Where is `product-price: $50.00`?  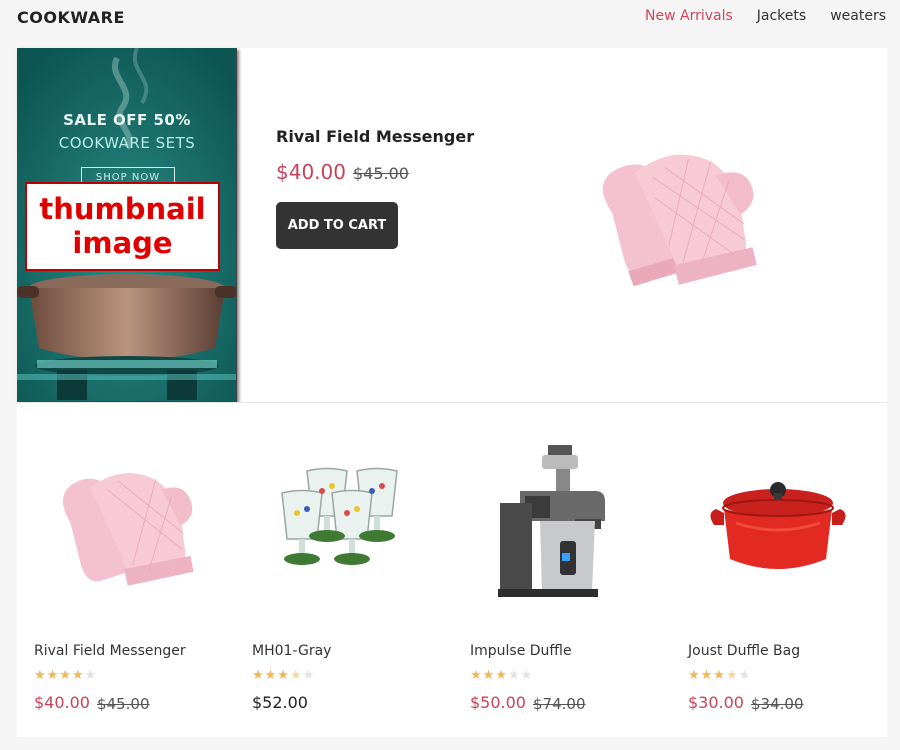
product-price: $50.00 is located at coordinates (498, 702).